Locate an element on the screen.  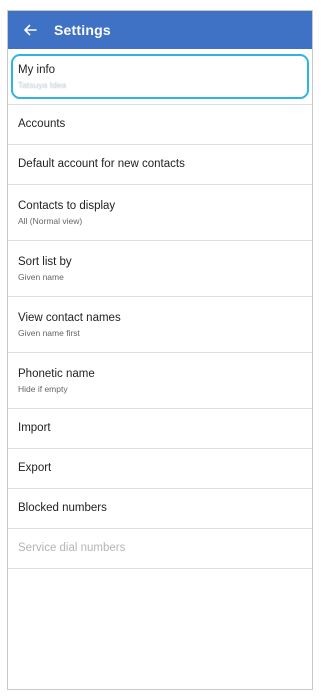
item-subtitle: Given name is located at coordinates (41, 276).